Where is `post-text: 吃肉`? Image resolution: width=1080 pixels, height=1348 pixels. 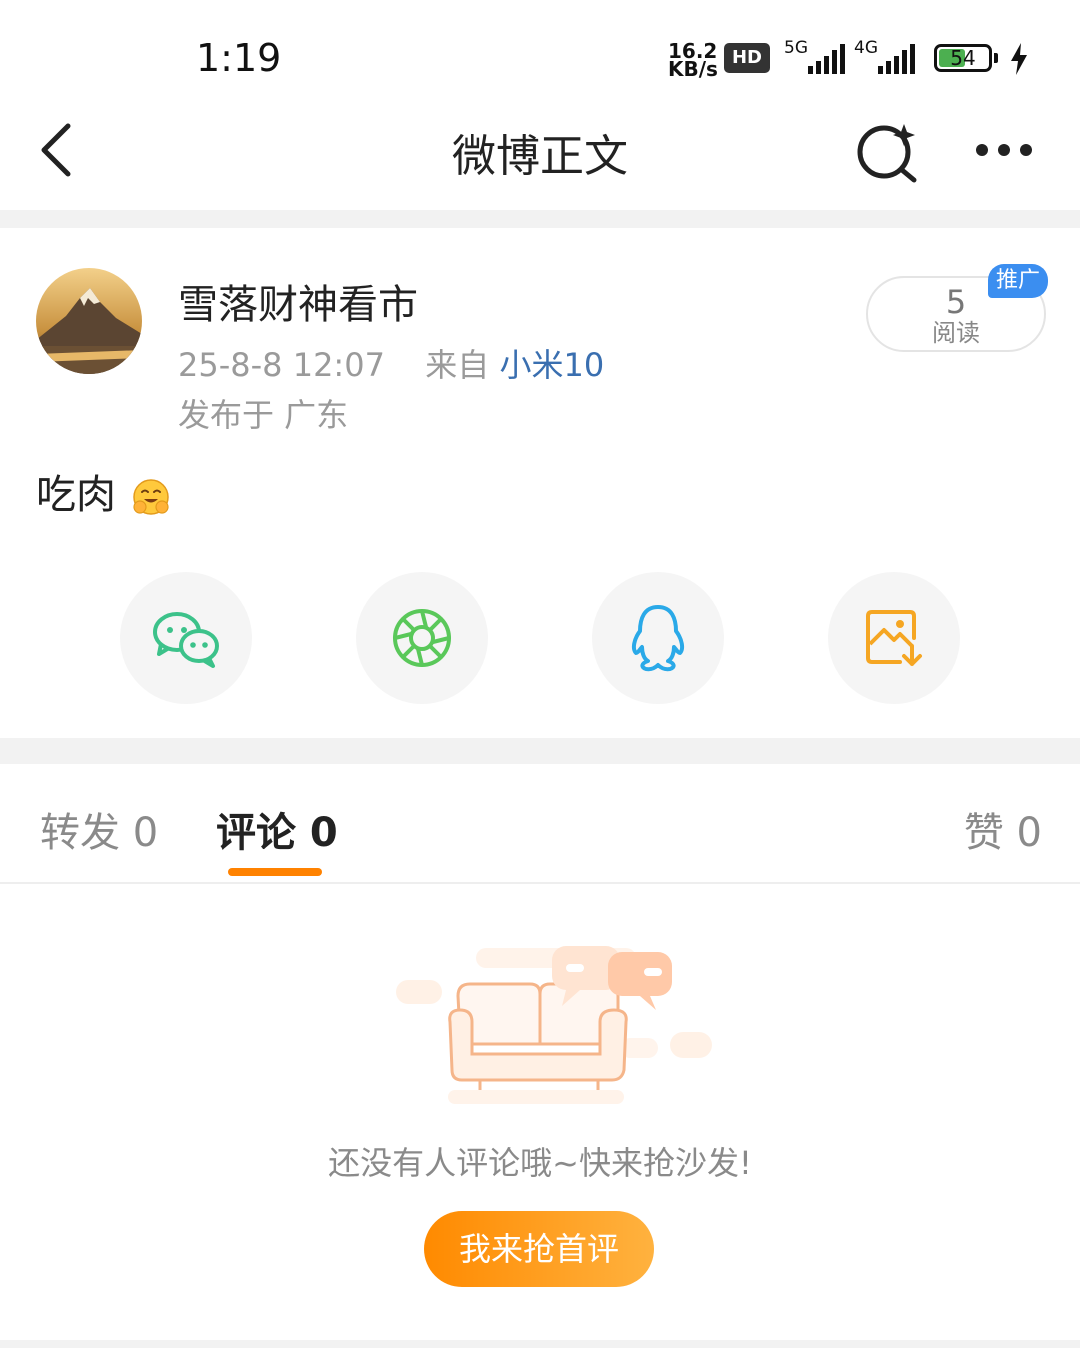 post-text: 吃肉 is located at coordinates (76, 495).